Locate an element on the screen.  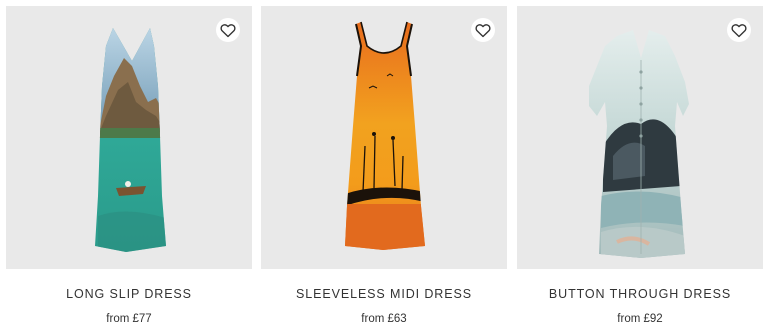
dress-image-long-slip is located at coordinates (130, 140).